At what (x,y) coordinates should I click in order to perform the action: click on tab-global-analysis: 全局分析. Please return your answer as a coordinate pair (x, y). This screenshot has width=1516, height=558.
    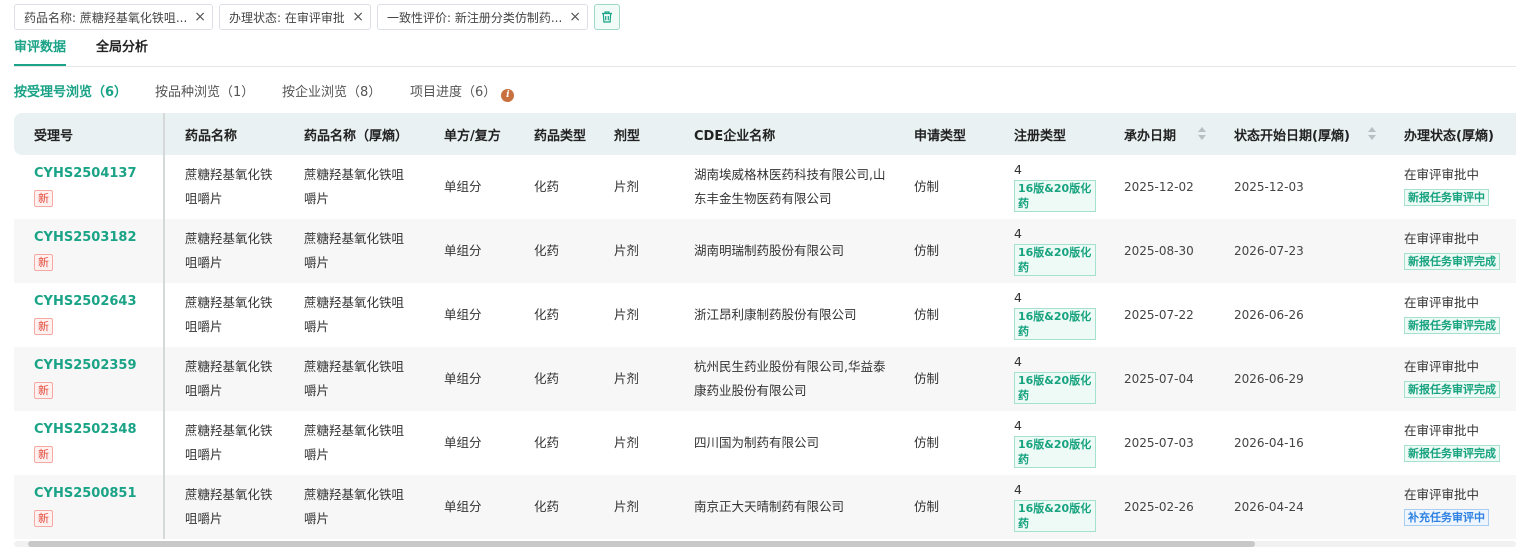
    Looking at the image, I should click on (122, 48).